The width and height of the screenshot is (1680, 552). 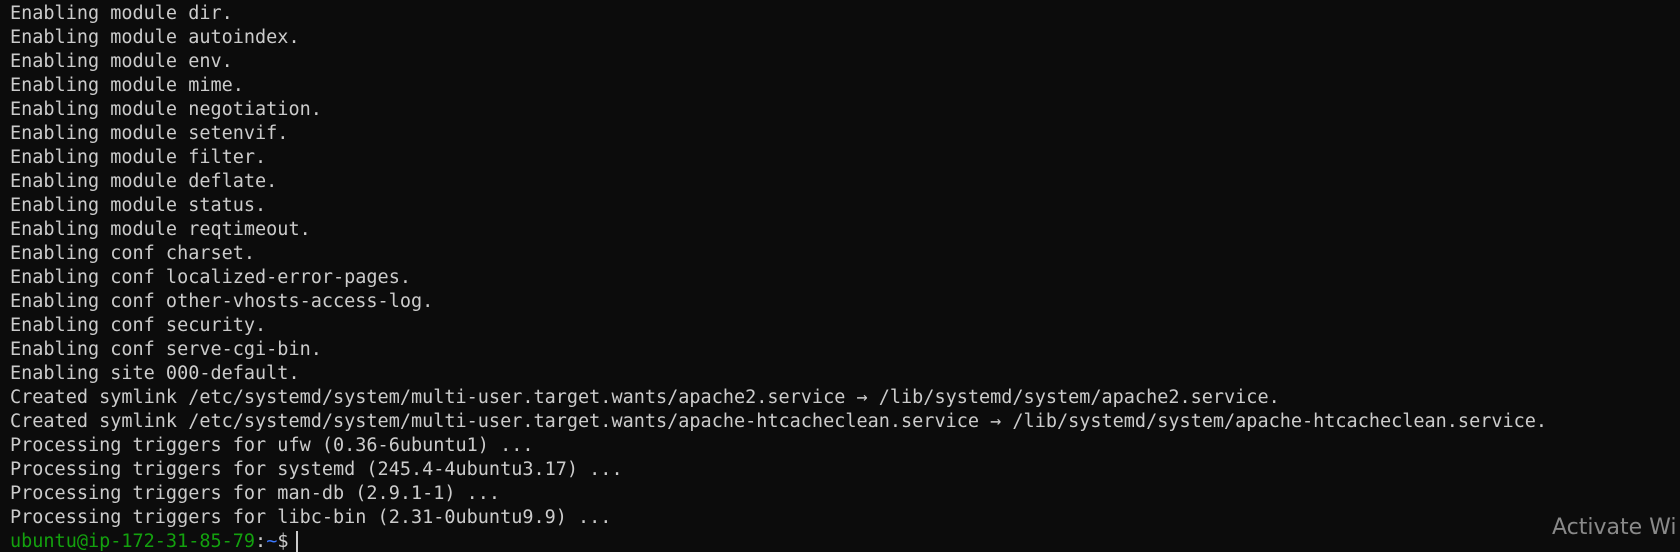 What do you see at coordinates (138, 205) in the screenshot?
I see `output-line: Enabling module status.` at bounding box center [138, 205].